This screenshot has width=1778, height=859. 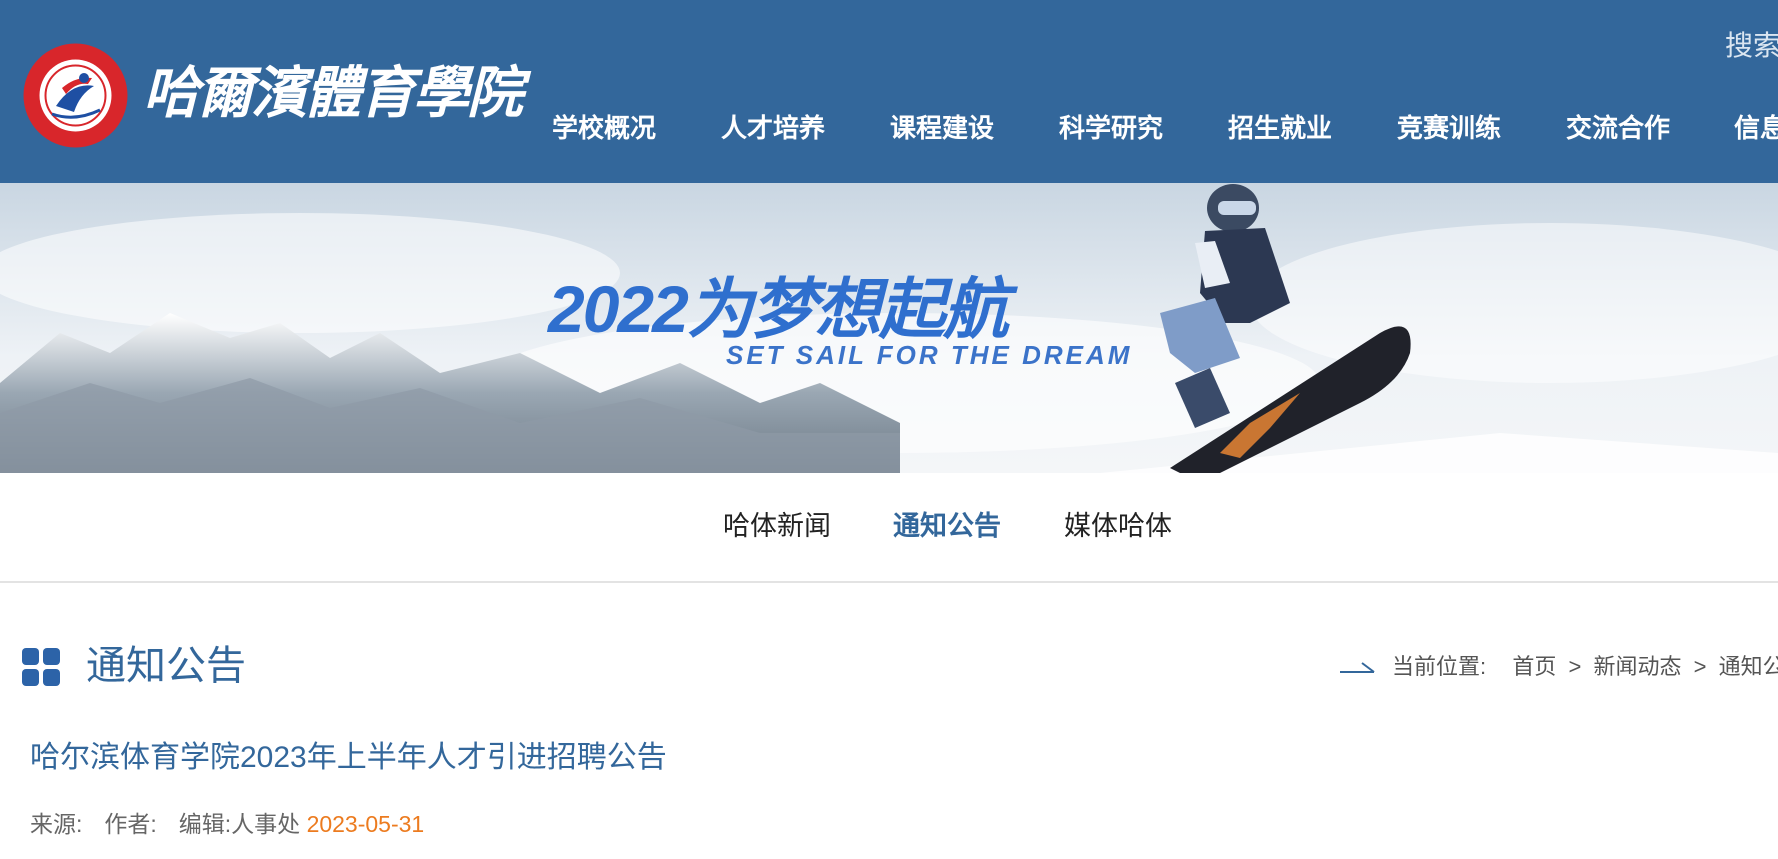 I want to click on subnav-item-media: 媒体哈体, so click(x=1118, y=526).